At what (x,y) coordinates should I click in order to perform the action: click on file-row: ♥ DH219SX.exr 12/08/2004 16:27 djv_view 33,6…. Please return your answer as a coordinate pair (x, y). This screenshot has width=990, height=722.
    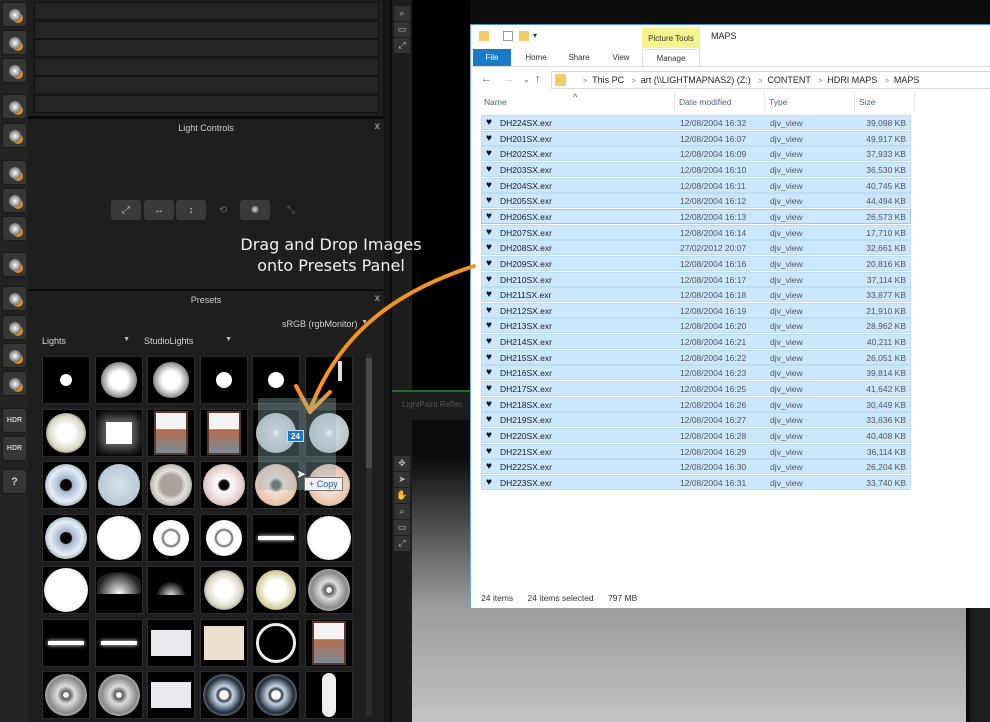
    Looking at the image, I should click on (696, 420).